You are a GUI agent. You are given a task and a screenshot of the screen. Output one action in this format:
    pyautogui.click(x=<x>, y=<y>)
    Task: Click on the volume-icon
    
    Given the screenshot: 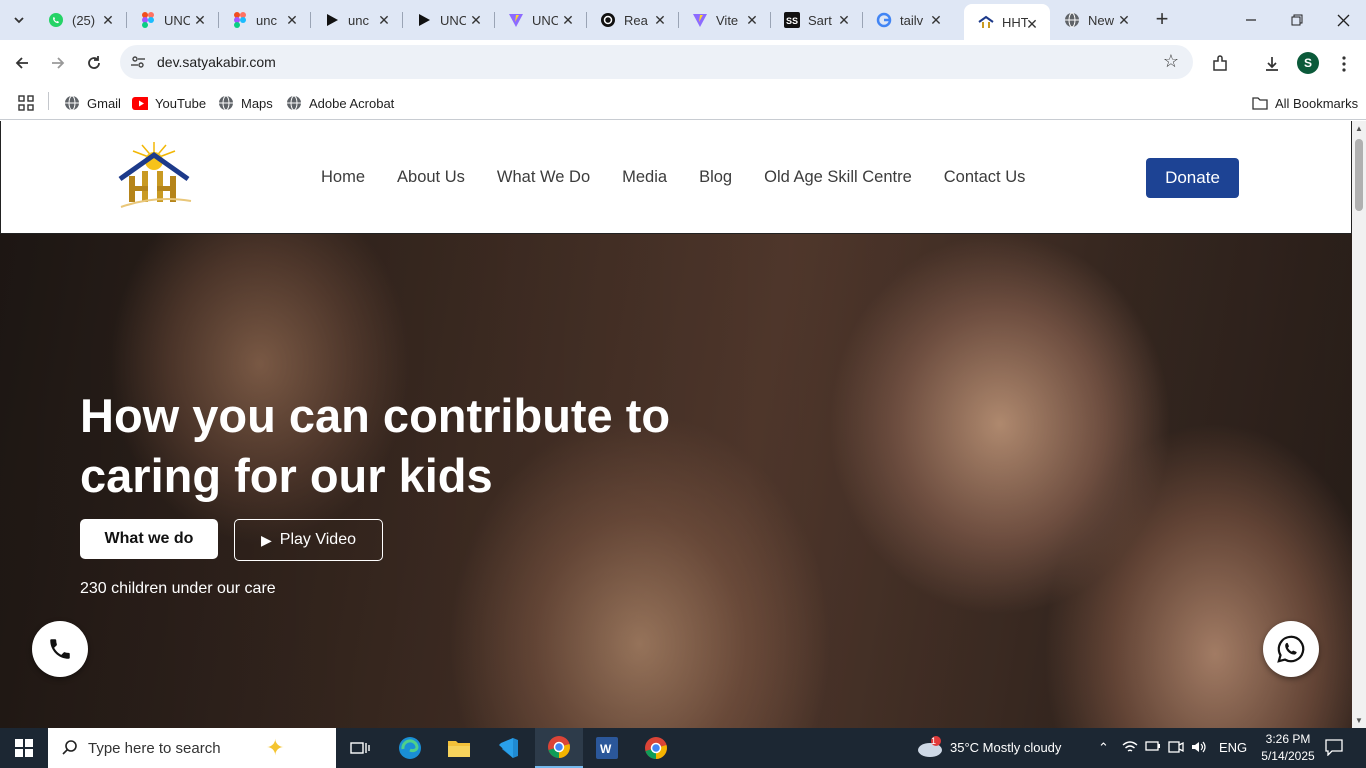 What is the action you would take?
    pyautogui.click(x=1199, y=748)
    